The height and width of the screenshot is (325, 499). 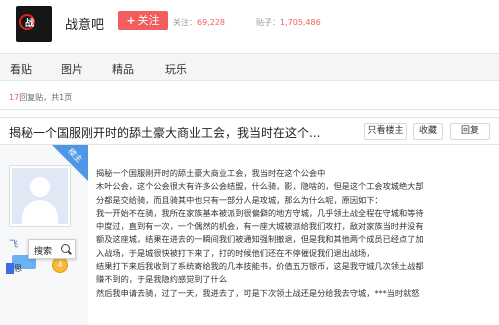 What do you see at coordinates (10, 268) in the screenshot?
I see `text-selection-highlight` at bounding box center [10, 268].